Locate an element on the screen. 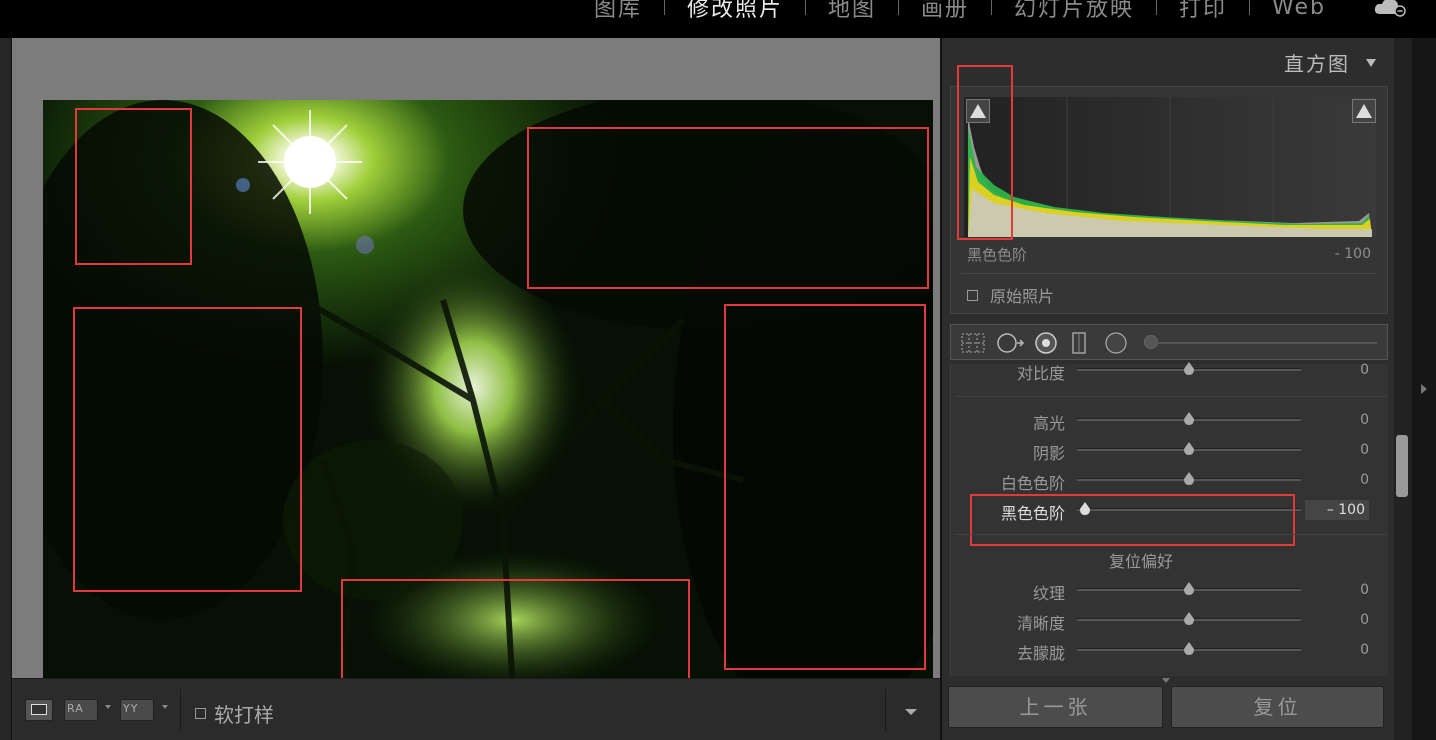  bottom-toolbar: RA YY 软打样 is located at coordinates (476, 709).